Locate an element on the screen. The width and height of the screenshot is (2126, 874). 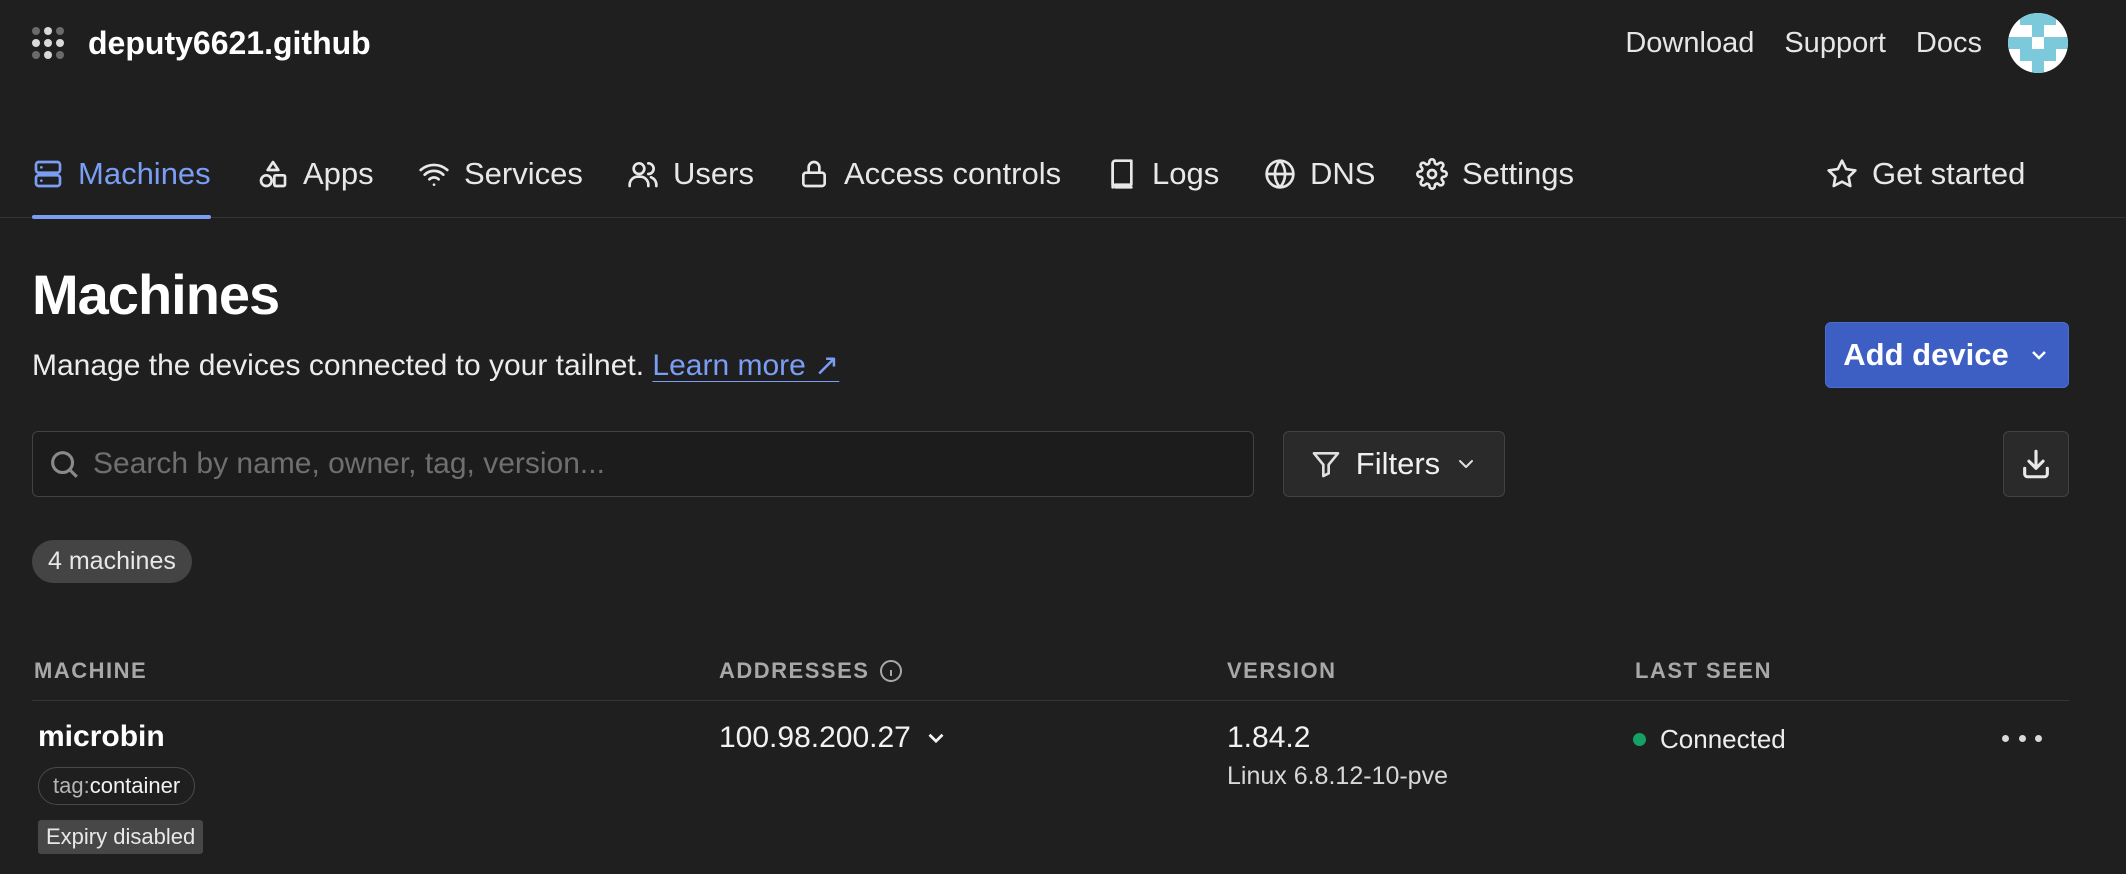
tab-label: Users is located at coordinates (713, 173).